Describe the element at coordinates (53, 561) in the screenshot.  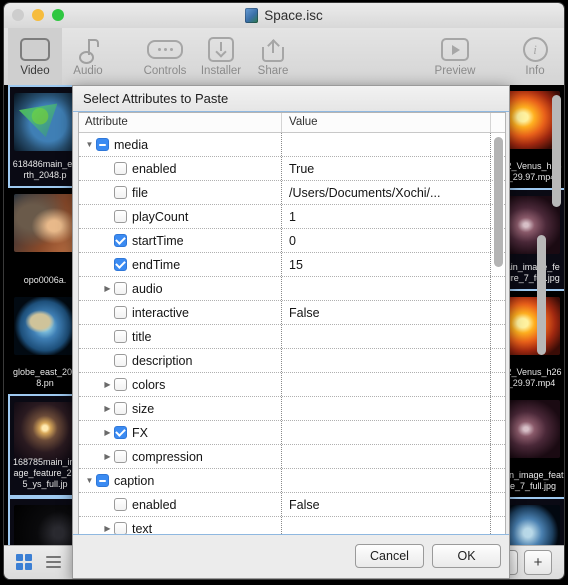
I see `list-view-icon` at that location.